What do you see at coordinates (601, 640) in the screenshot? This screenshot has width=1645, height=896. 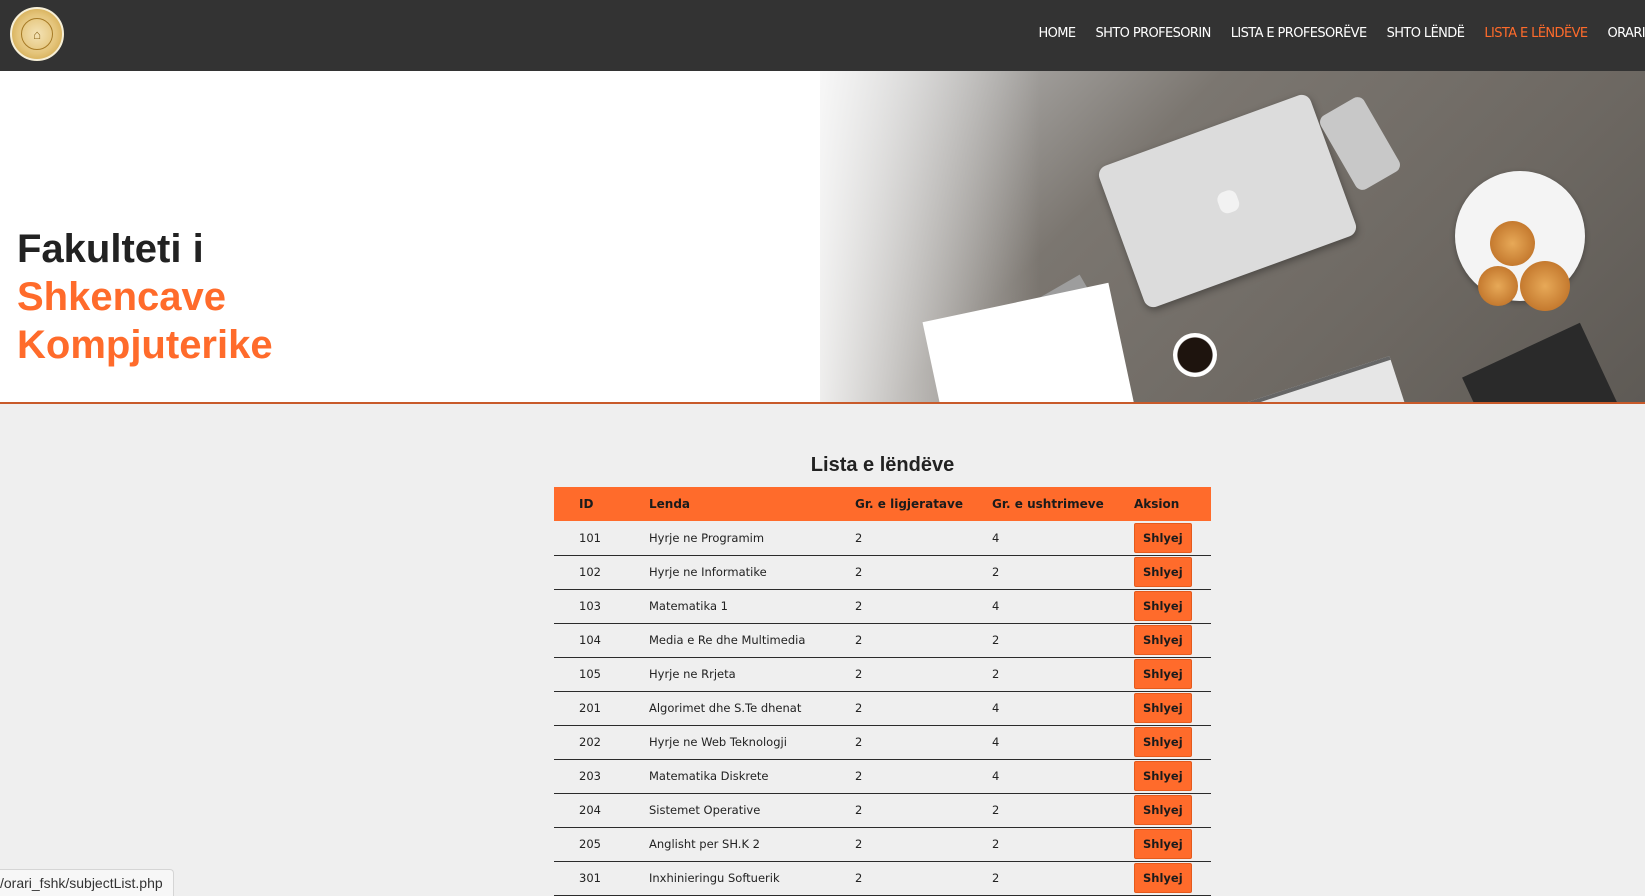 I see `cell-id: 104` at bounding box center [601, 640].